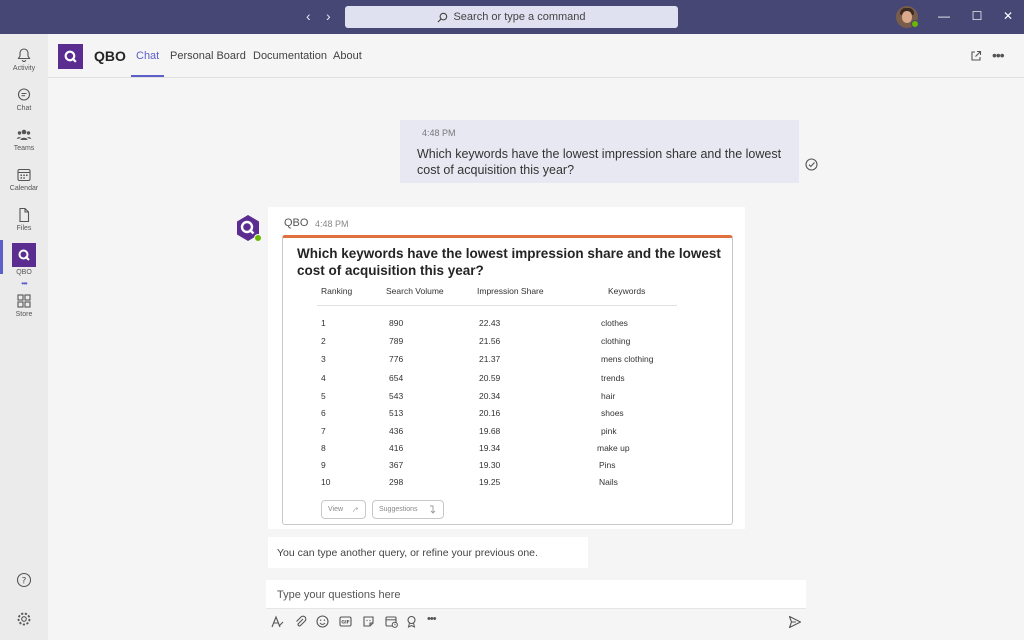 The height and width of the screenshot is (640, 1024). Describe the element at coordinates (398, 509) in the screenshot. I see `suggestions-button-label: Suggestions` at that location.